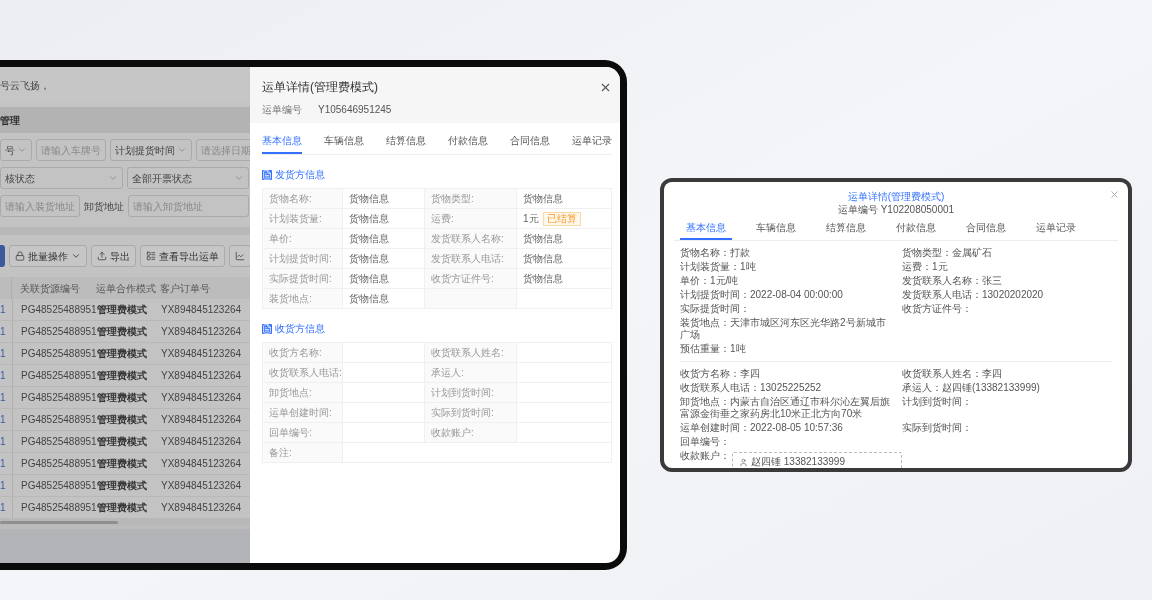  Describe the element at coordinates (113, 256) in the screenshot. I see `toolbar-button: 导出` at that location.